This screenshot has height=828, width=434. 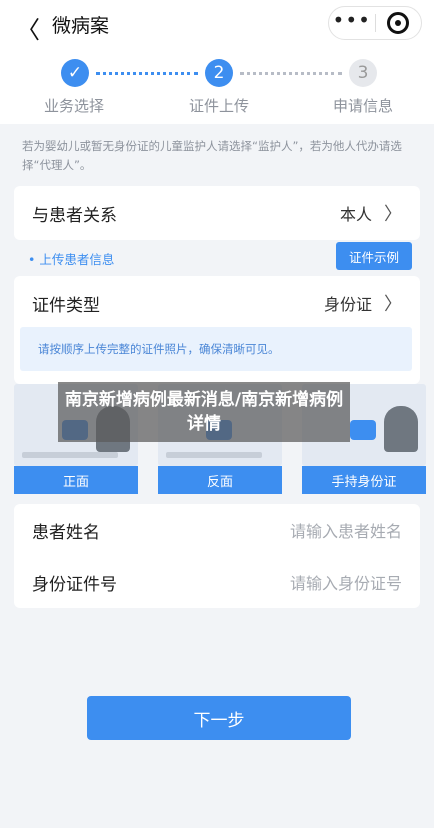 I want to click on step-2-circle: 2, so click(x=219, y=73).